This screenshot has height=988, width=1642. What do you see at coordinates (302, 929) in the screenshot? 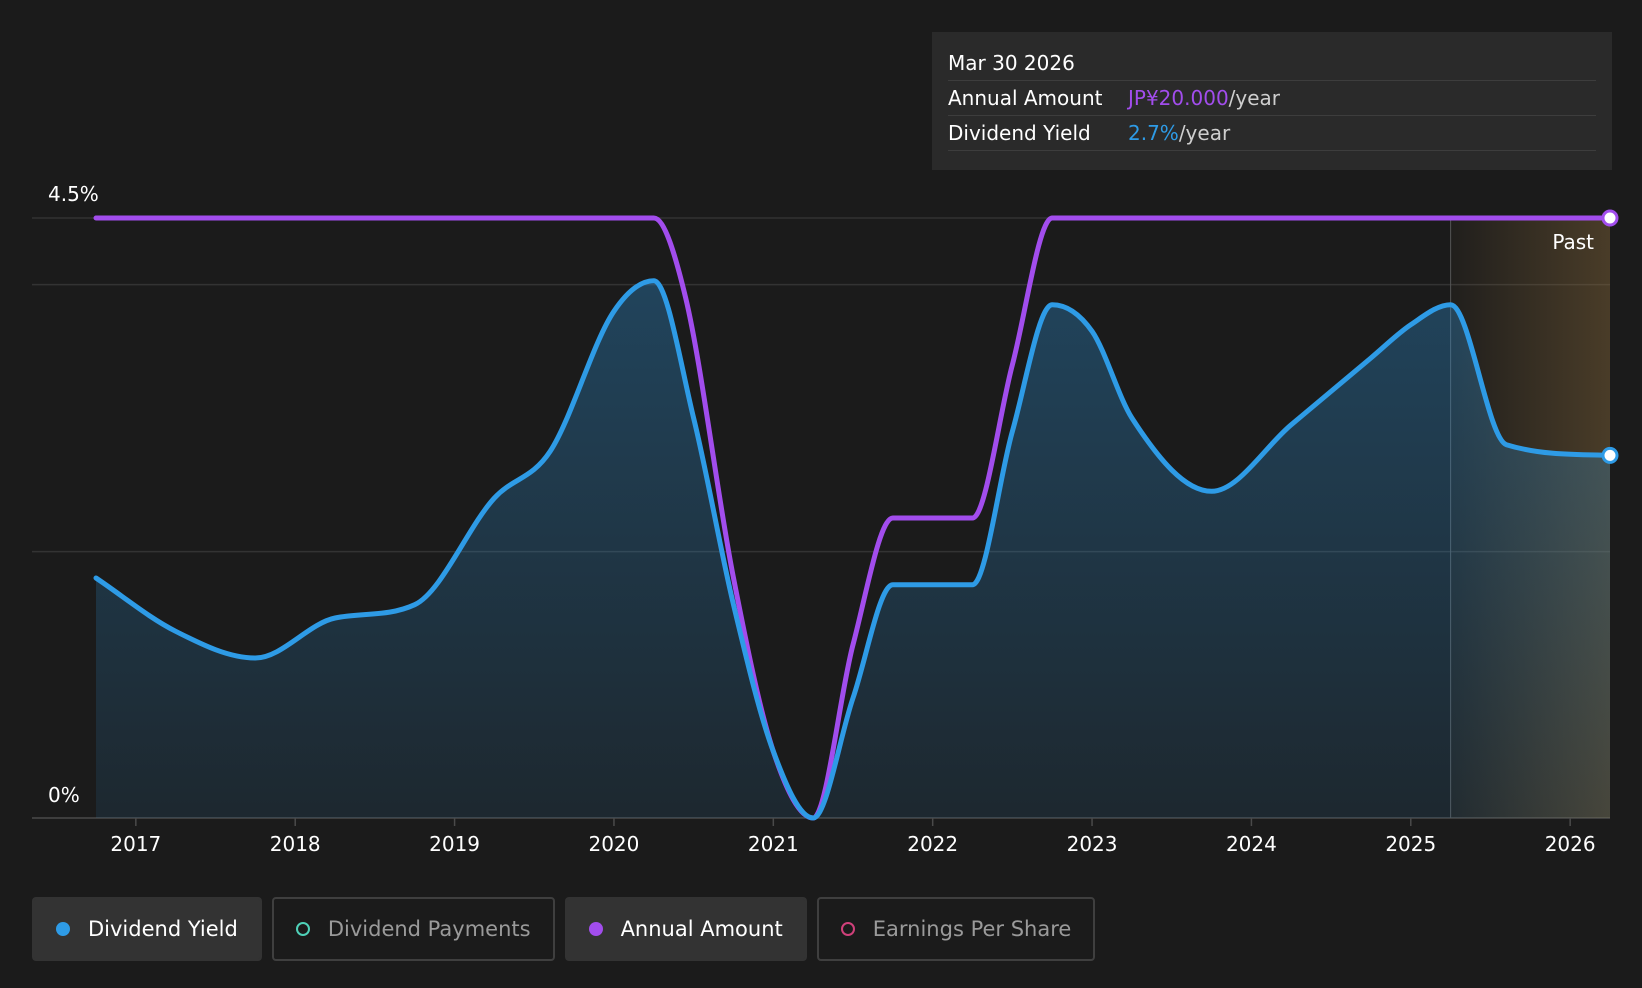
I see `legend-dot-dividend-payments` at bounding box center [302, 929].